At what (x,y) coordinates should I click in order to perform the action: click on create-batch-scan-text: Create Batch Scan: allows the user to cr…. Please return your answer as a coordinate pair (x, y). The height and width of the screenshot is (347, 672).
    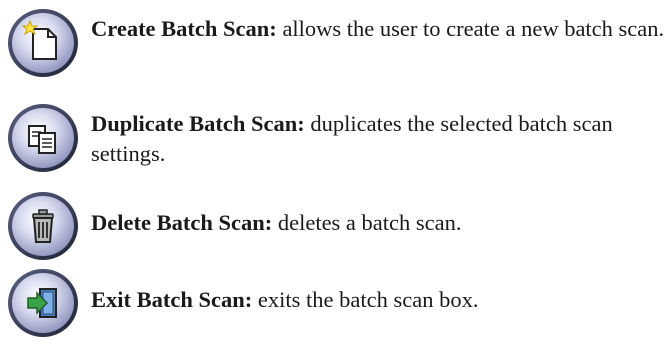
    Looking at the image, I should click on (379, 29).